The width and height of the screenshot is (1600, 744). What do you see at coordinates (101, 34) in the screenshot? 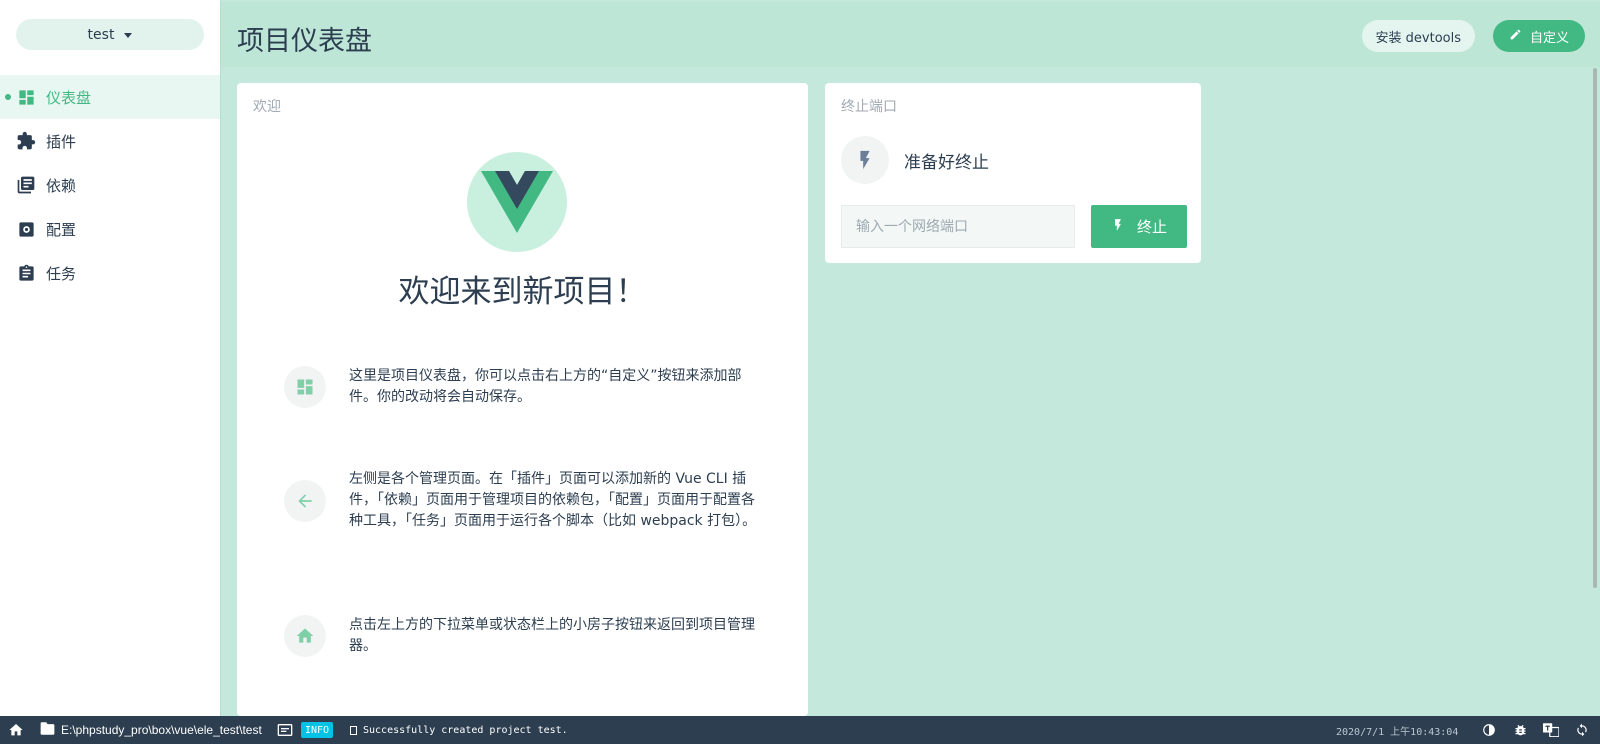
I see `project-name: test` at bounding box center [101, 34].